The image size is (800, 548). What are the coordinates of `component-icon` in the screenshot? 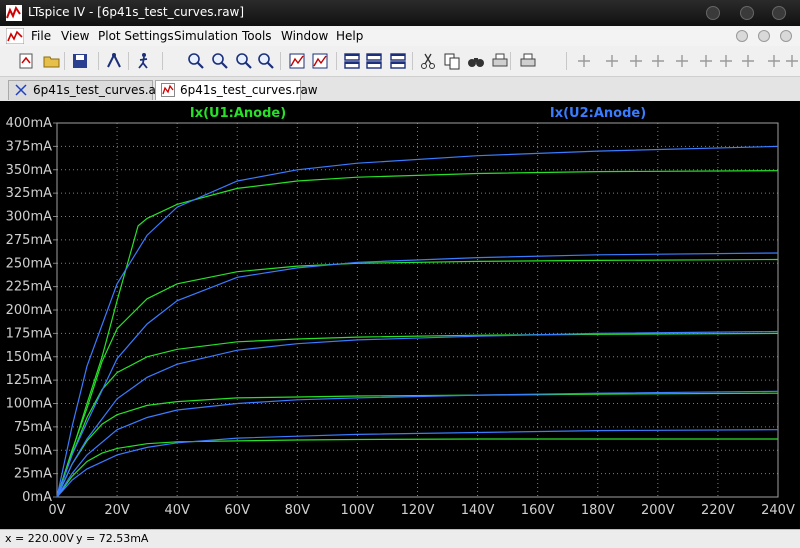 It's located at (748, 61).